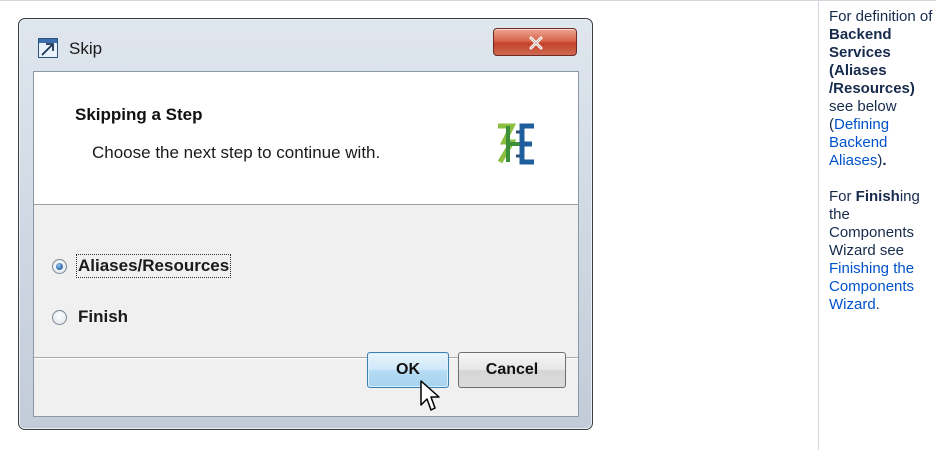 The image size is (936, 450). Describe the element at coordinates (59, 317) in the screenshot. I see `radio-button` at that location.